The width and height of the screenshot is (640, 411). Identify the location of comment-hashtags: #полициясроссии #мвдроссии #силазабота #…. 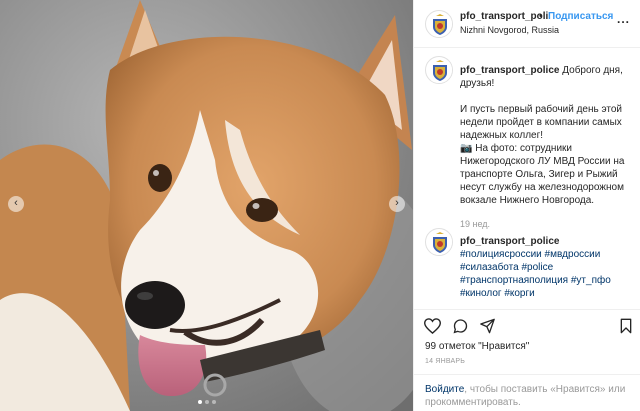
(545, 274).